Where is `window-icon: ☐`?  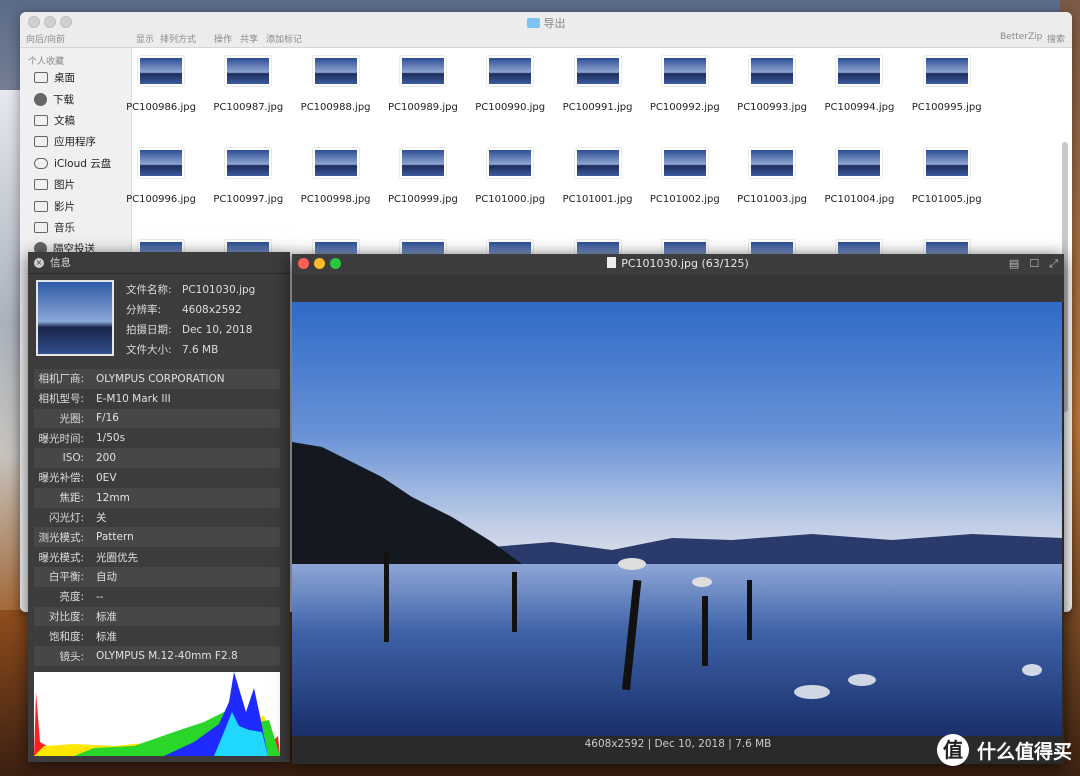
window-icon: ☐ is located at coordinates (1034, 264).